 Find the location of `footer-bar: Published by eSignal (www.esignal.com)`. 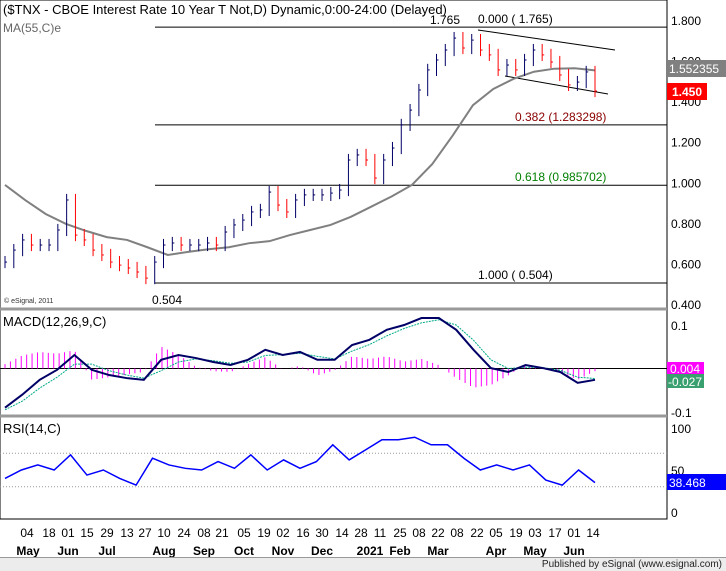

footer-bar: Published by eSignal (www.esignal.com) is located at coordinates (363, 564).